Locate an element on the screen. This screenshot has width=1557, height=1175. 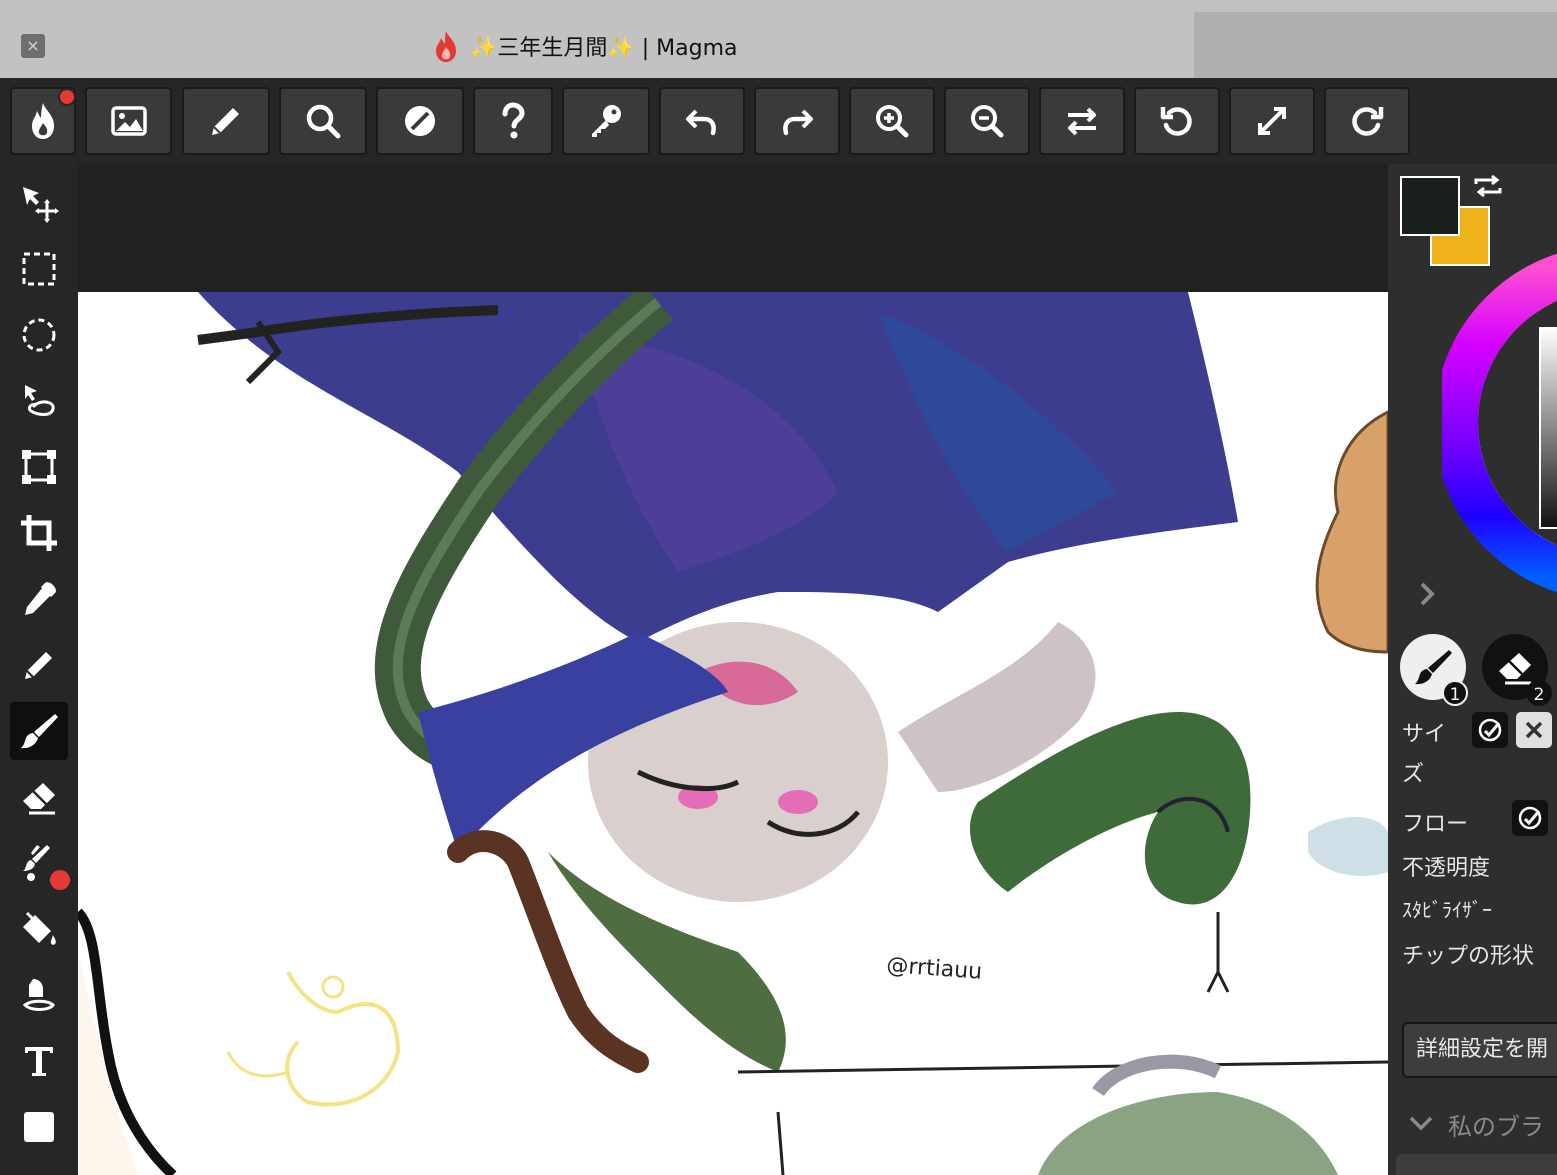
my-brushes-header: 私のブラ is located at coordinates (1476, 1124).